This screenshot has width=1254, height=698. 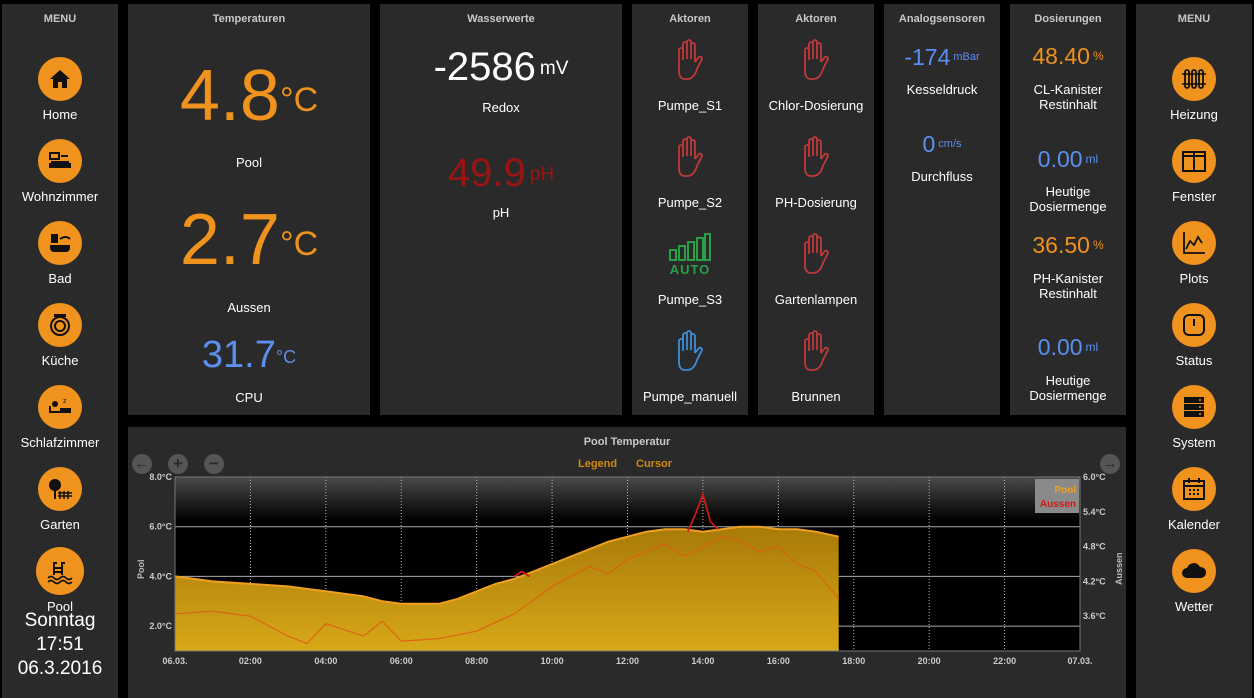 What do you see at coordinates (1094, 616) in the screenshot?
I see `y-right-tick-label: 3.6°C` at bounding box center [1094, 616].